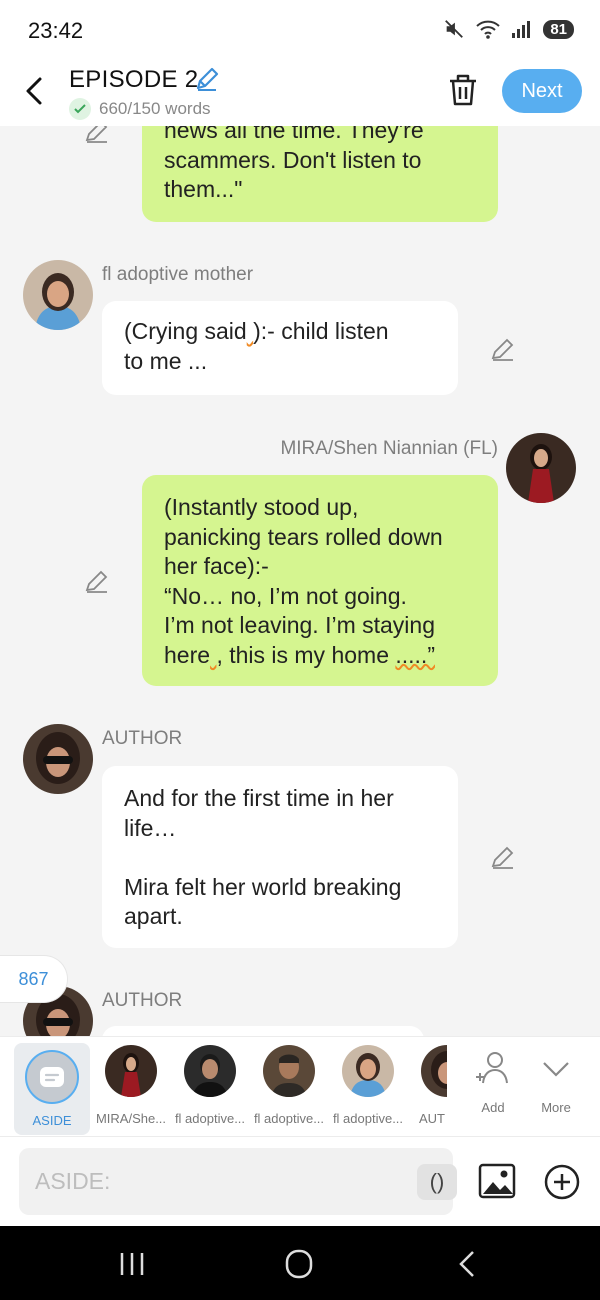  Describe the element at coordinates (56, 30) in the screenshot. I see `clock: 23:42` at that location.